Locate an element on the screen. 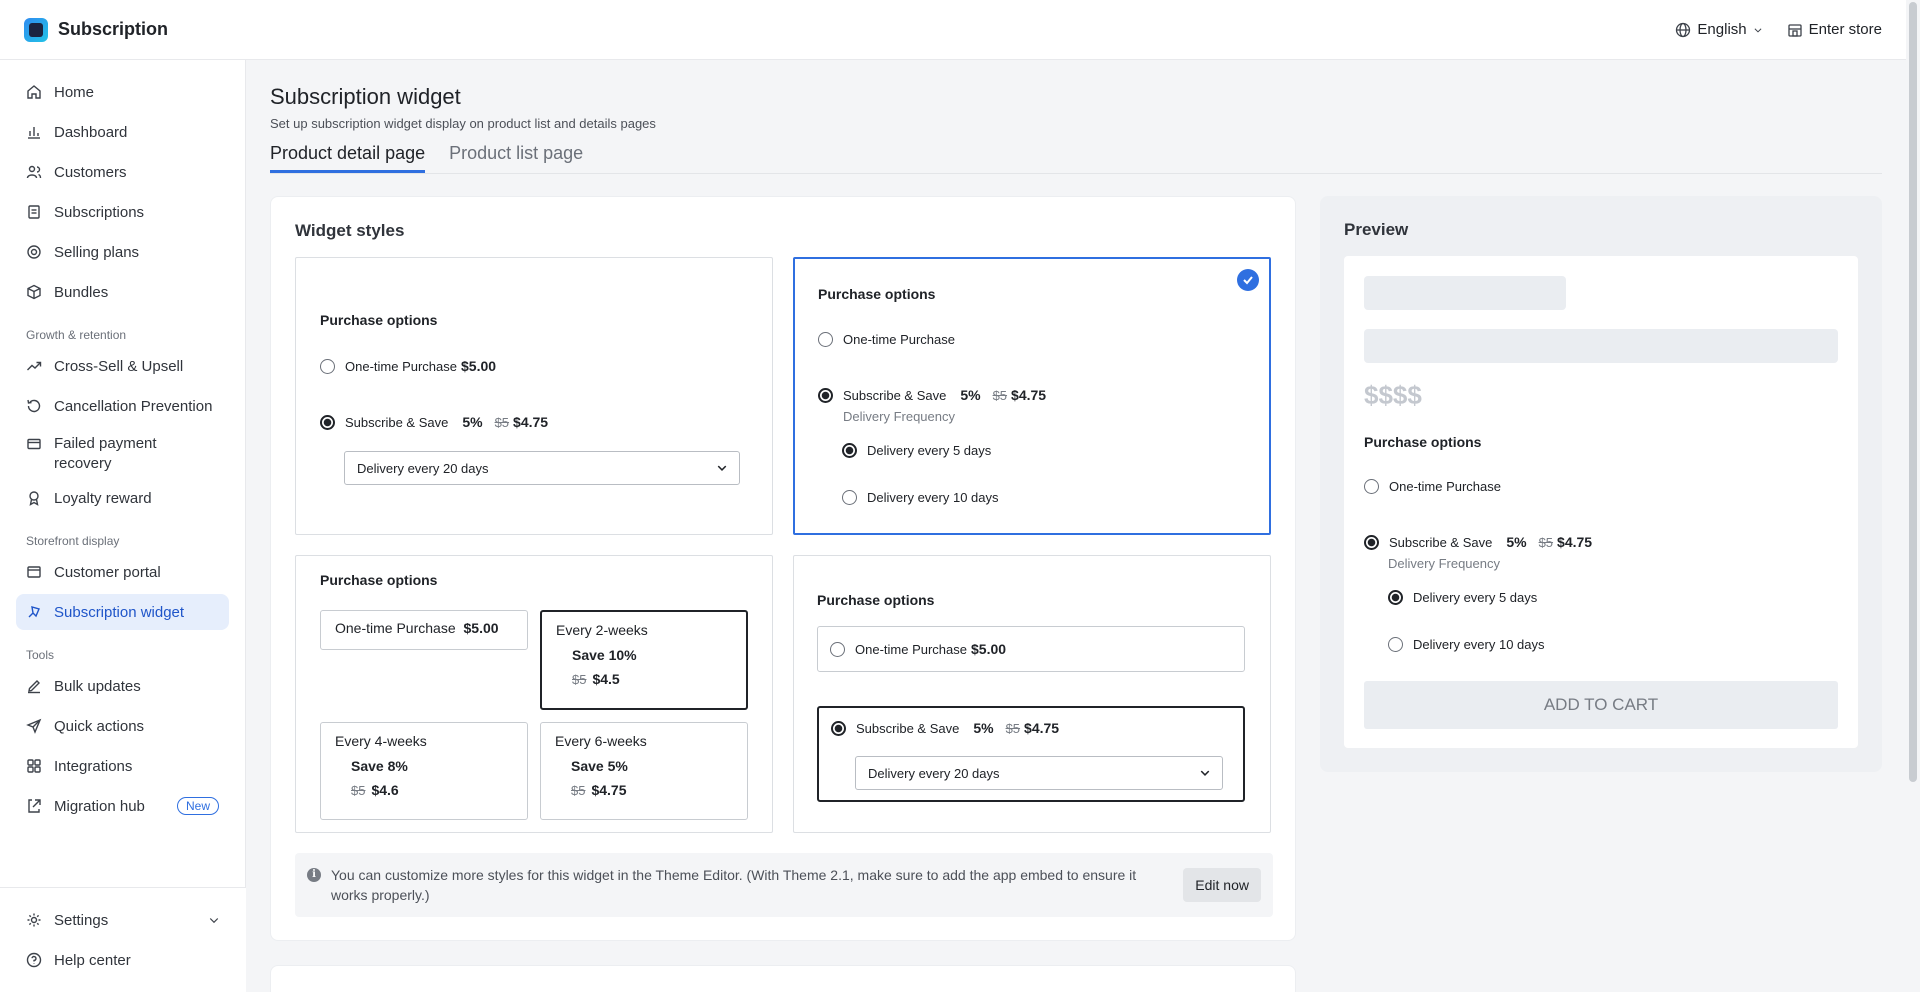 This screenshot has width=1920, height=992. sidebar-item-label: Dashboard is located at coordinates (91, 132).